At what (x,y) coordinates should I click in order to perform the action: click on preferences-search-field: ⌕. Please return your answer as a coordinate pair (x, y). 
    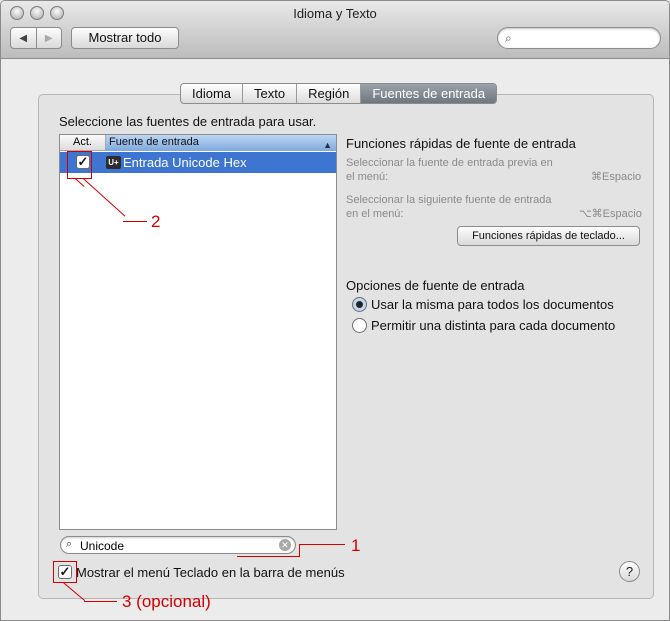
    Looking at the image, I should click on (579, 38).